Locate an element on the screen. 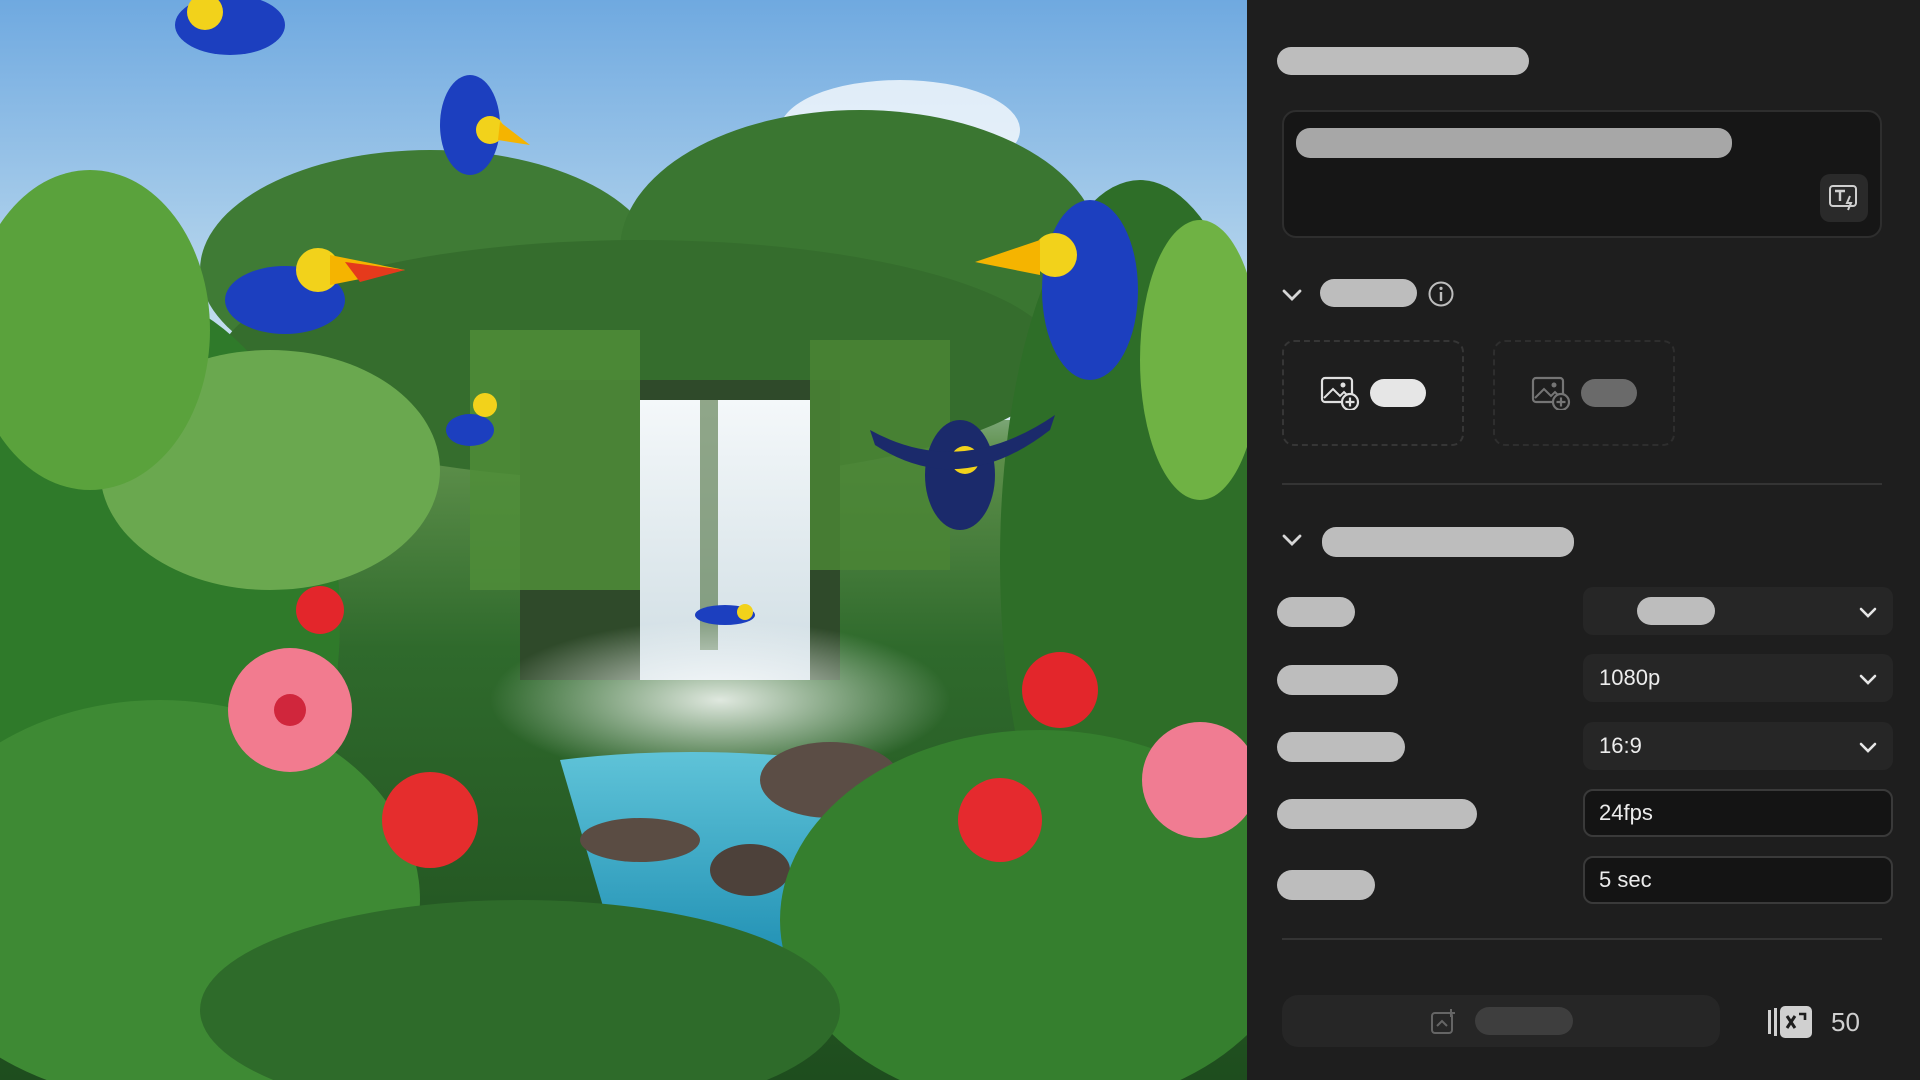 The width and height of the screenshot is (1920, 1080). section-title-reference is located at coordinates (1368, 293).